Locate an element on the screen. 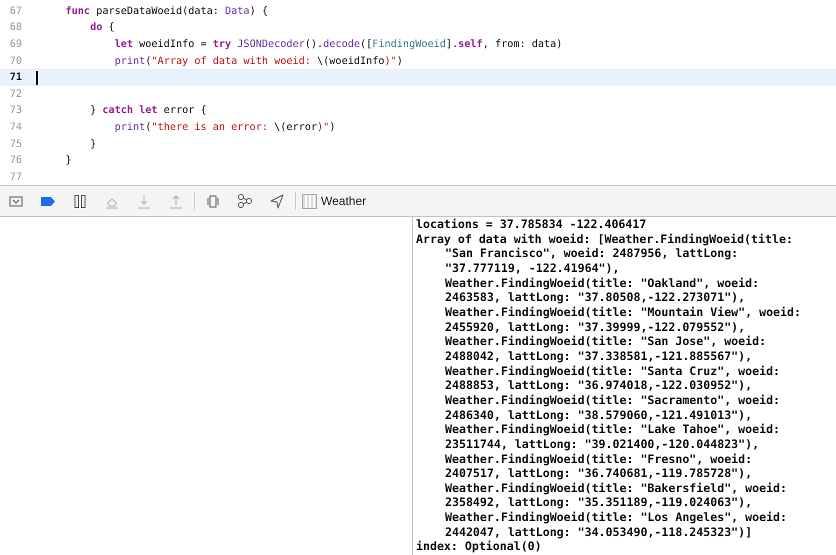  console-output-line: Weather.FindingWoeid(title: "Los Angeles", woeid: is located at coordinates (616, 517).